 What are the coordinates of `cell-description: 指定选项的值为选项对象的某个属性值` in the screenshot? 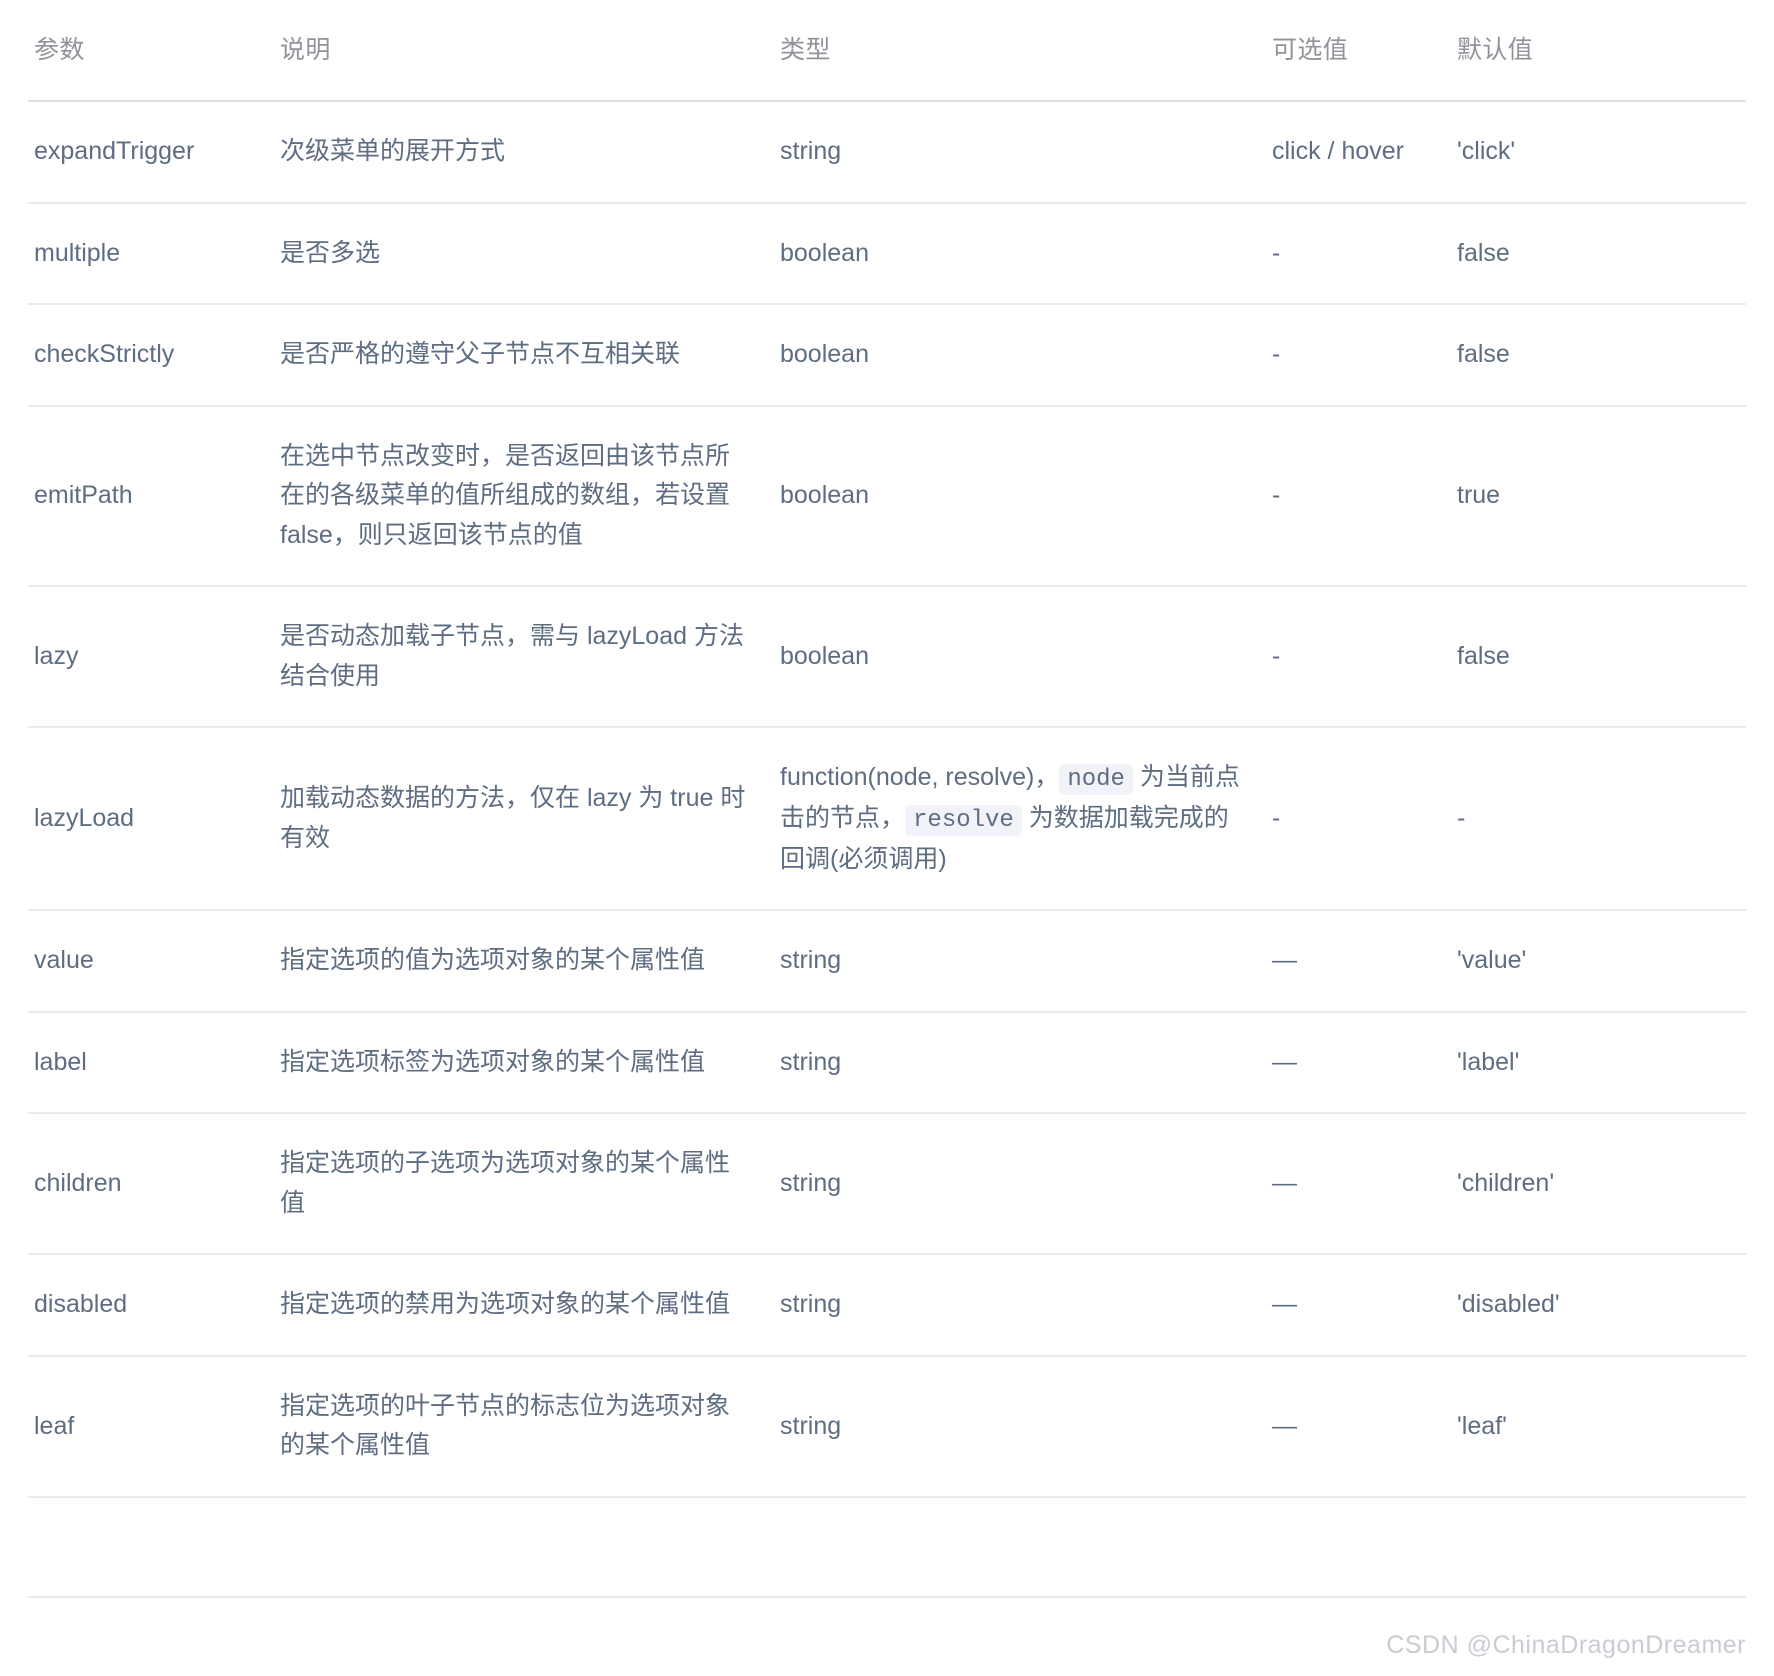 It's located at (516, 961).